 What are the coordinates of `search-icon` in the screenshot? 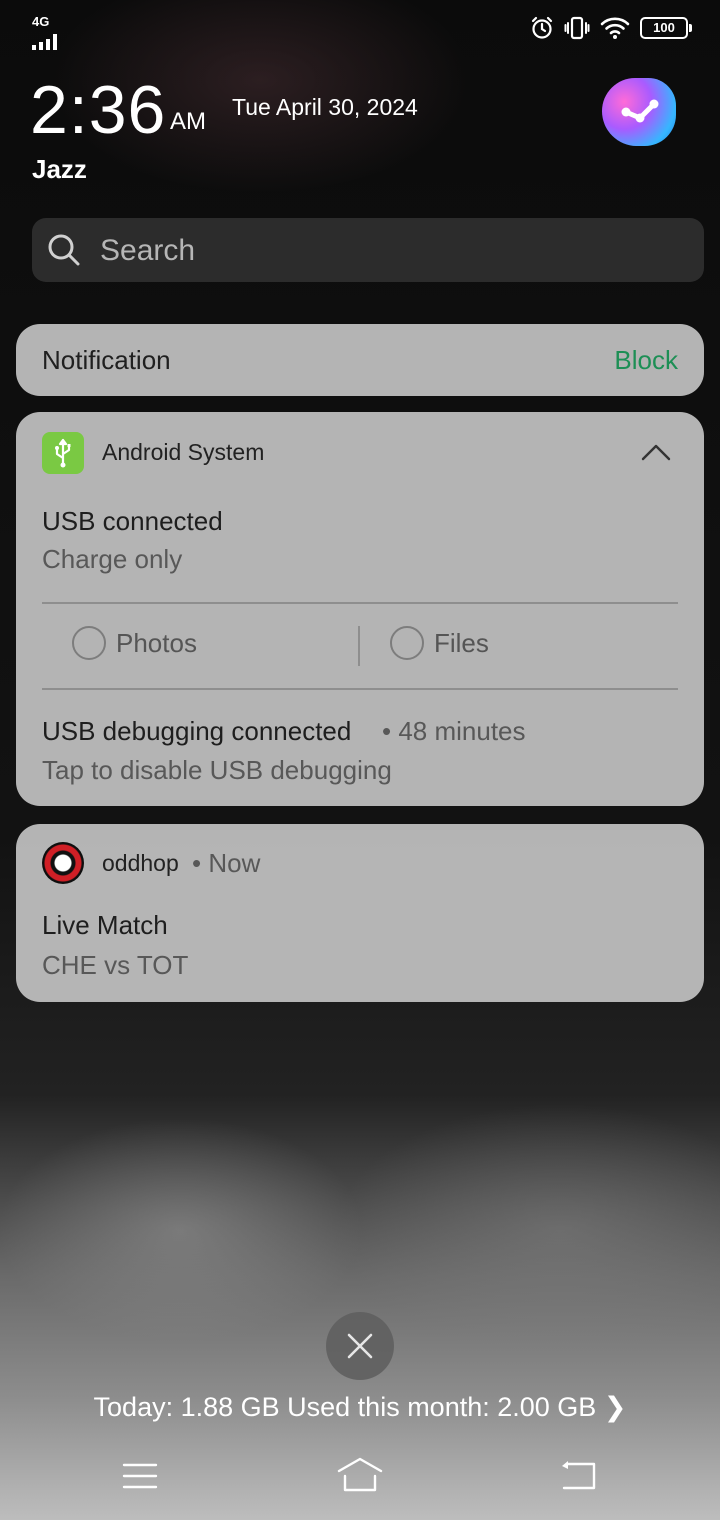 It's located at (64, 250).